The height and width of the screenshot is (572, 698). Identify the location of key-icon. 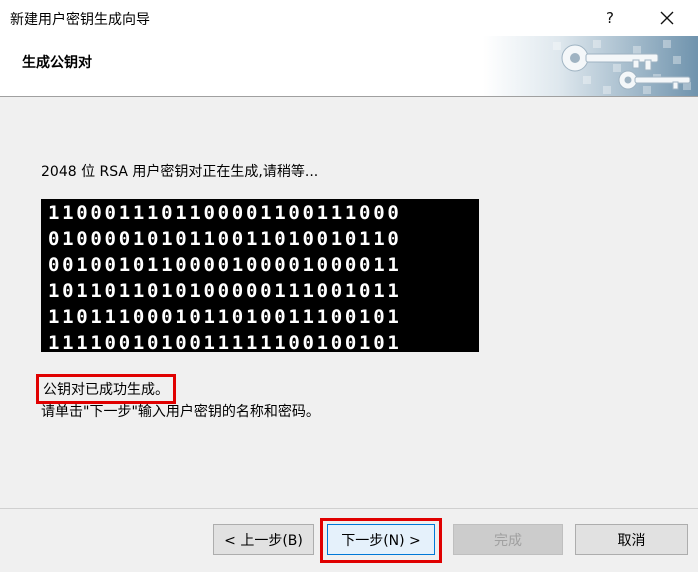
(590, 66).